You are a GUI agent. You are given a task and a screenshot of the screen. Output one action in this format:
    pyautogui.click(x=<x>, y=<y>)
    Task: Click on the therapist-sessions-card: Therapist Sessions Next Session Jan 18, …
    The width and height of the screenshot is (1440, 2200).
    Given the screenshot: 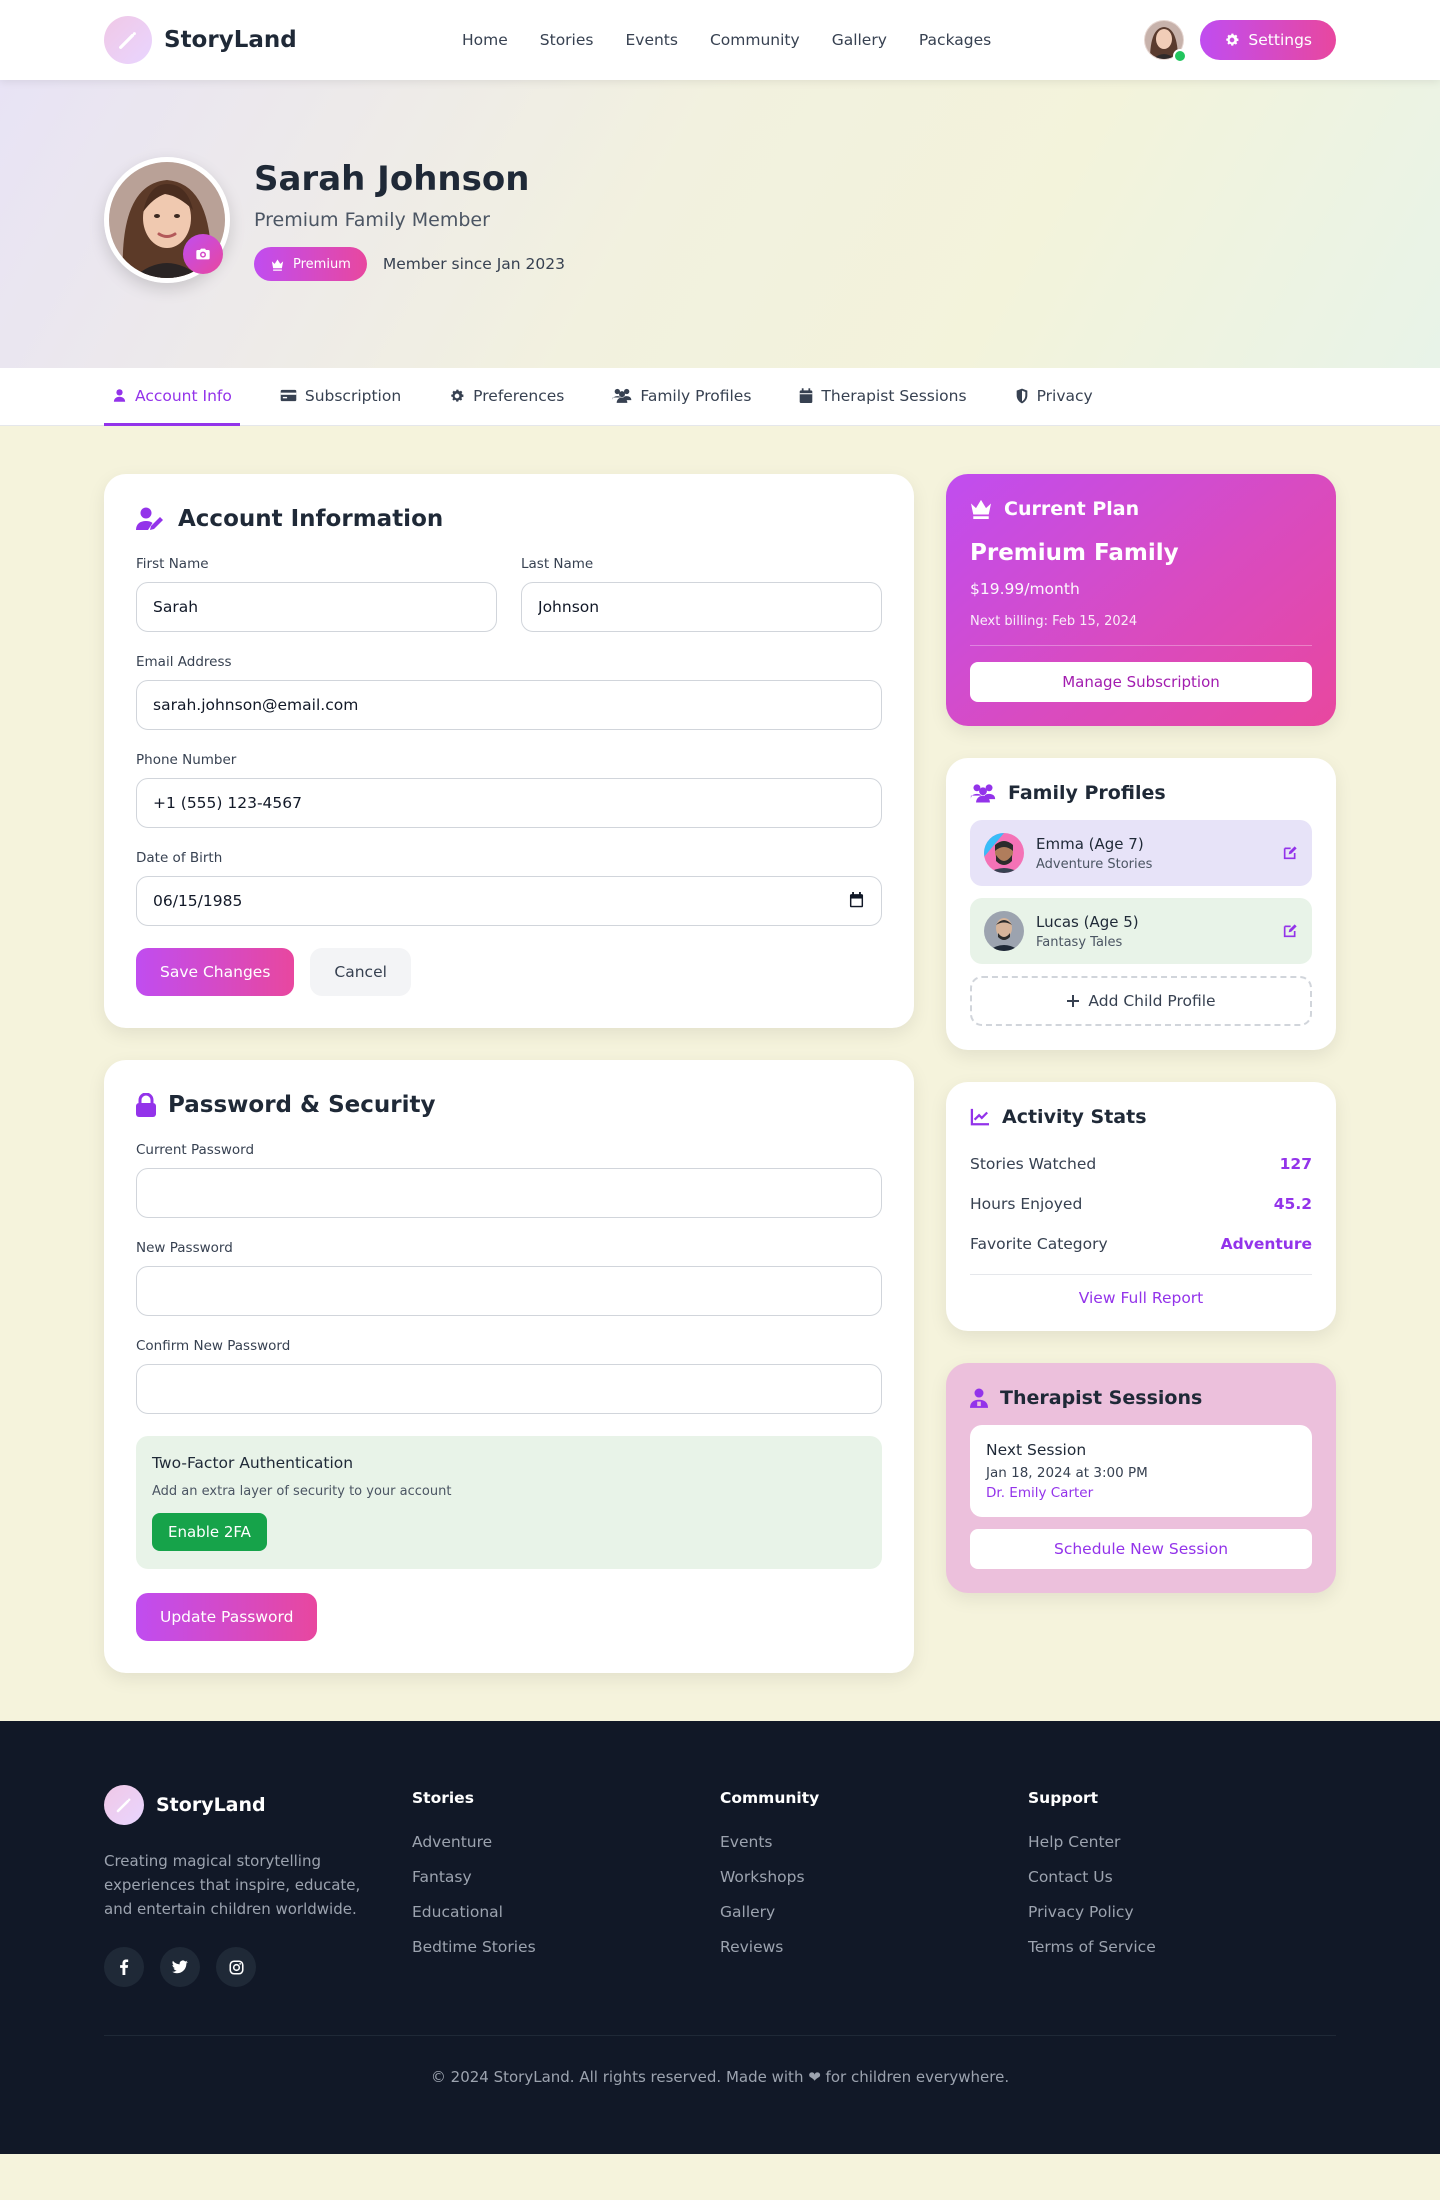 What is the action you would take?
    pyautogui.click(x=1141, y=1478)
    